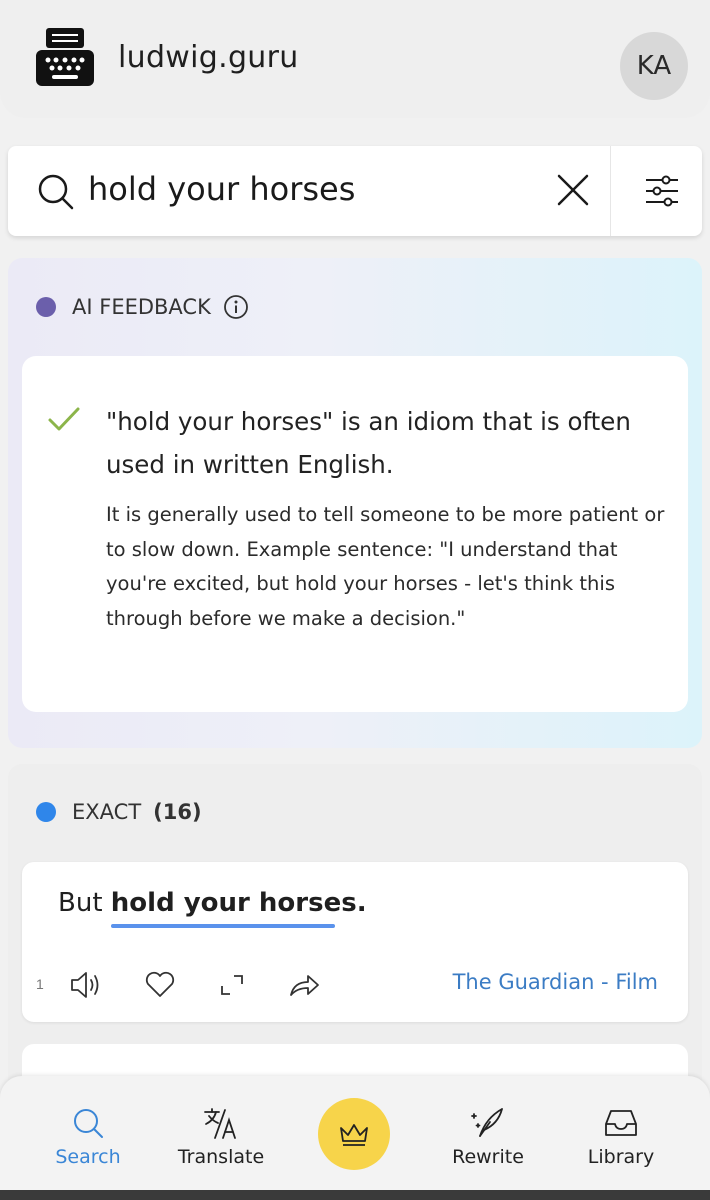 The image size is (710, 1200). I want to click on close-icon, so click(573, 190).